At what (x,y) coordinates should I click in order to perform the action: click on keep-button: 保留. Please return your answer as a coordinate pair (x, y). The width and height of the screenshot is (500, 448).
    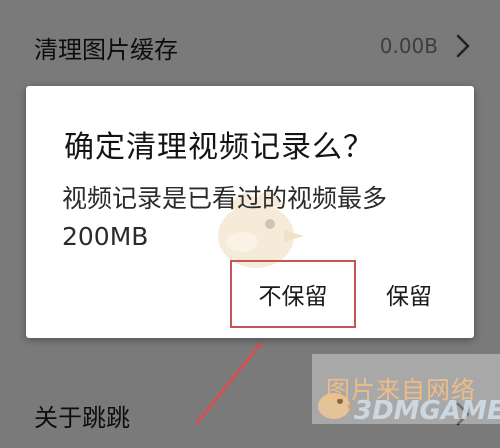
    Looking at the image, I should click on (409, 294).